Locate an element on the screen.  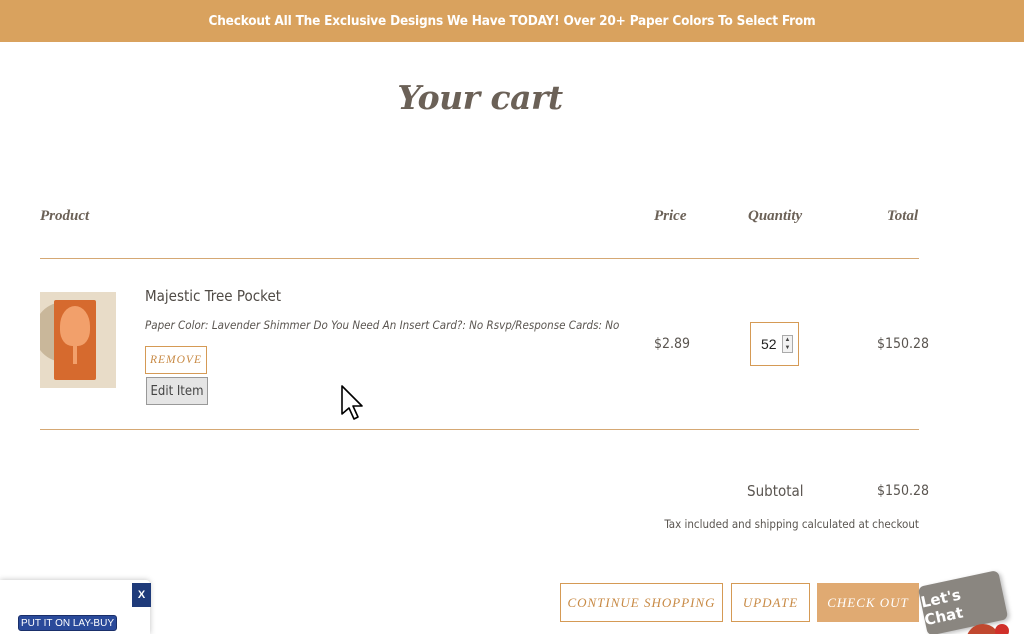
continue-shopping-button: CONTINUE SHOPPING is located at coordinates (641, 602).